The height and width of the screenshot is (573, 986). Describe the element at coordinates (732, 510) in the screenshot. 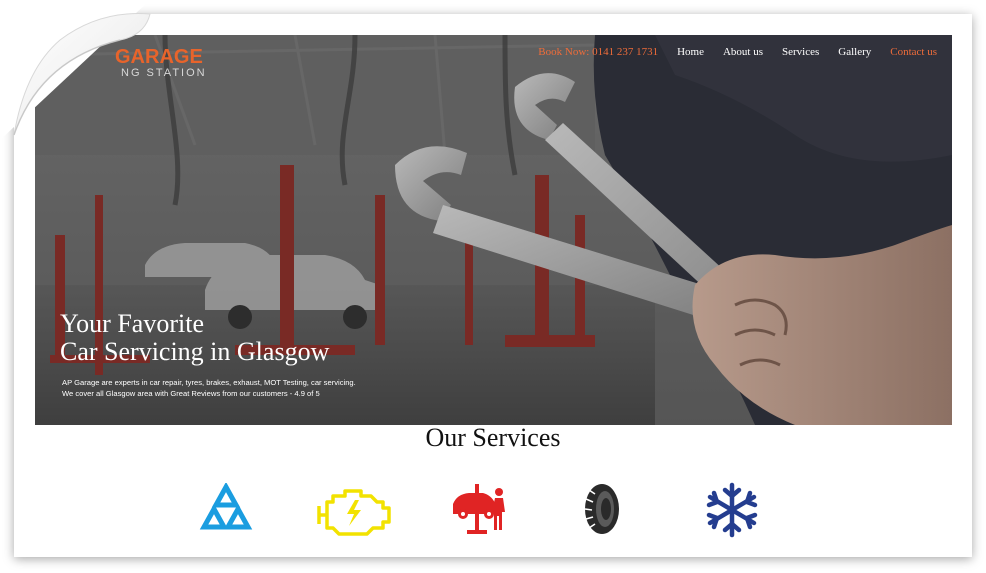

I see `snowflake-aircon-icon` at that location.